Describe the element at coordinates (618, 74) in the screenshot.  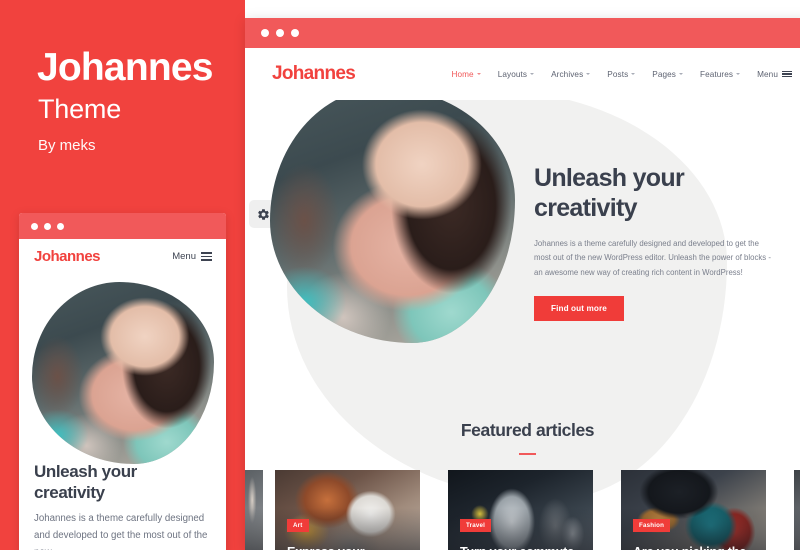
I see `nav-item-label: Posts` at that location.